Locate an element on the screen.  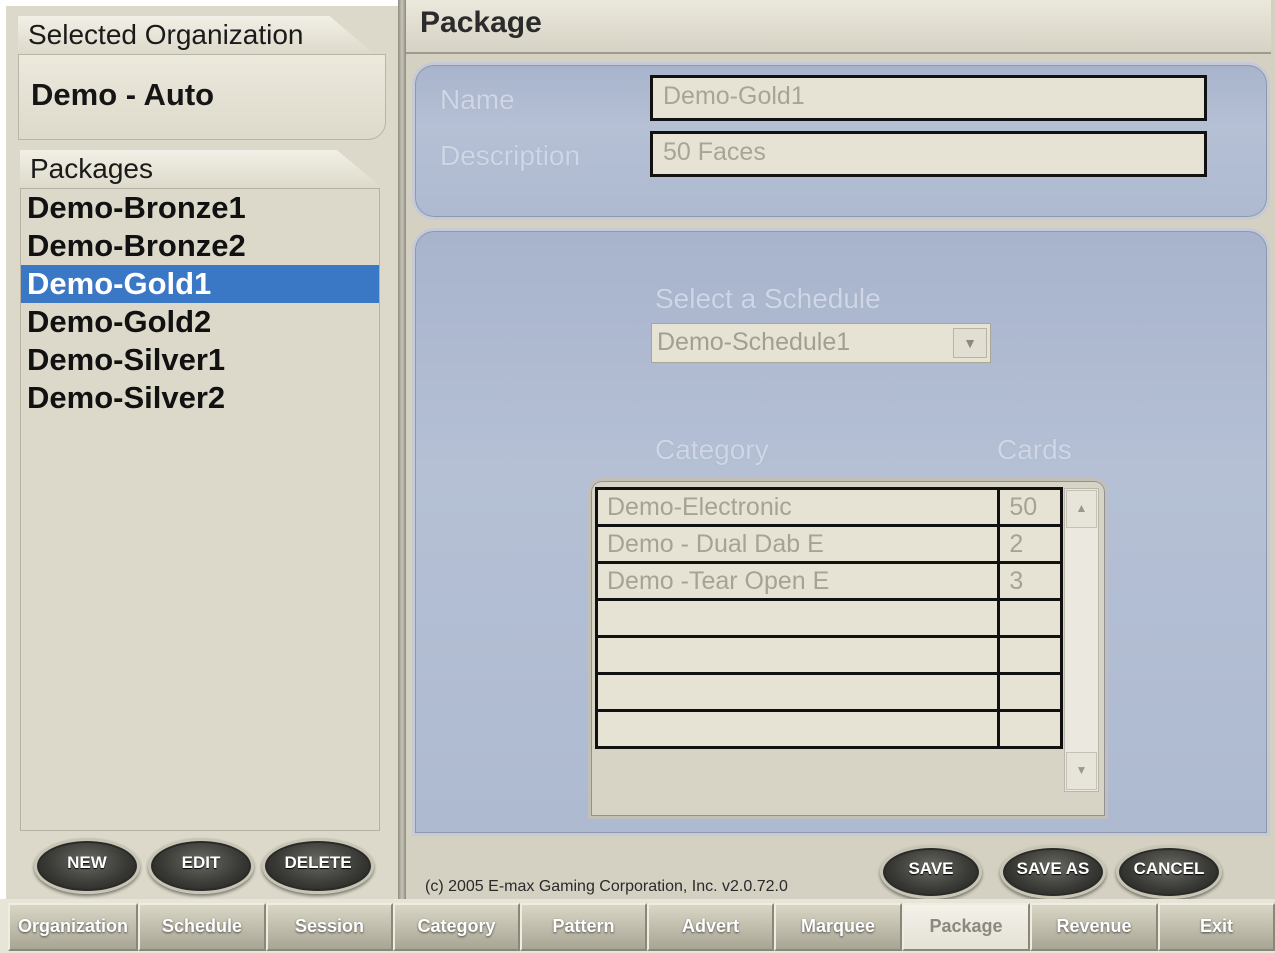
cards-cell: 50 is located at coordinates (1030, 507).